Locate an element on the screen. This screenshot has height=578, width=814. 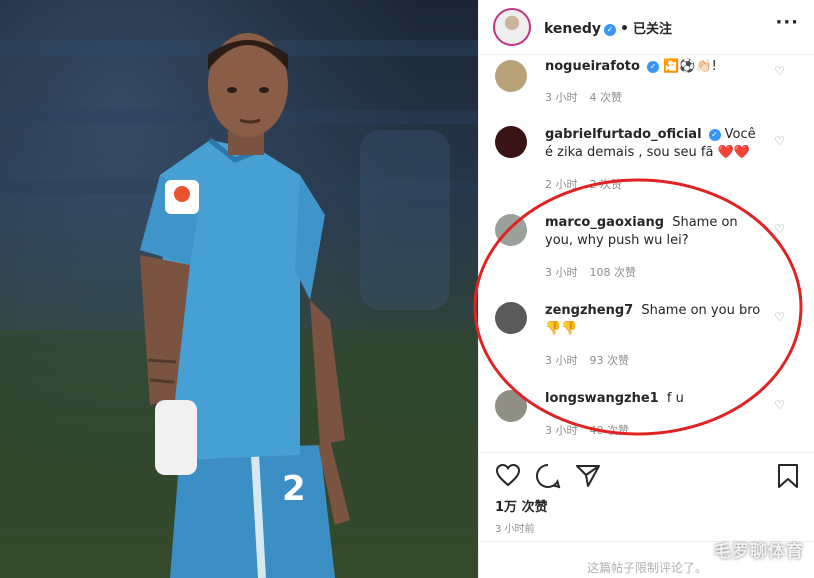
comment-meta: 3 小时 4 次赞 is located at coordinates (589, 97).